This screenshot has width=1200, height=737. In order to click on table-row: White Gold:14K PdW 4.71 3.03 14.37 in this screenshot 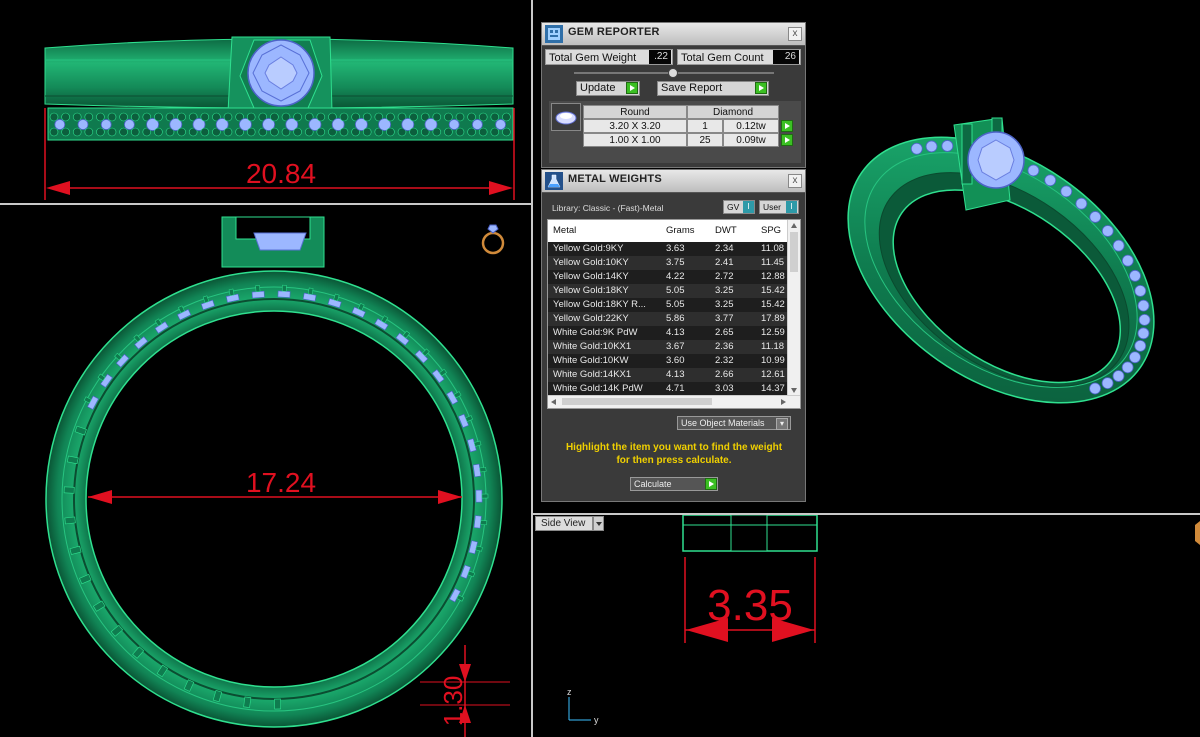, I will do `click(668, 389)`.